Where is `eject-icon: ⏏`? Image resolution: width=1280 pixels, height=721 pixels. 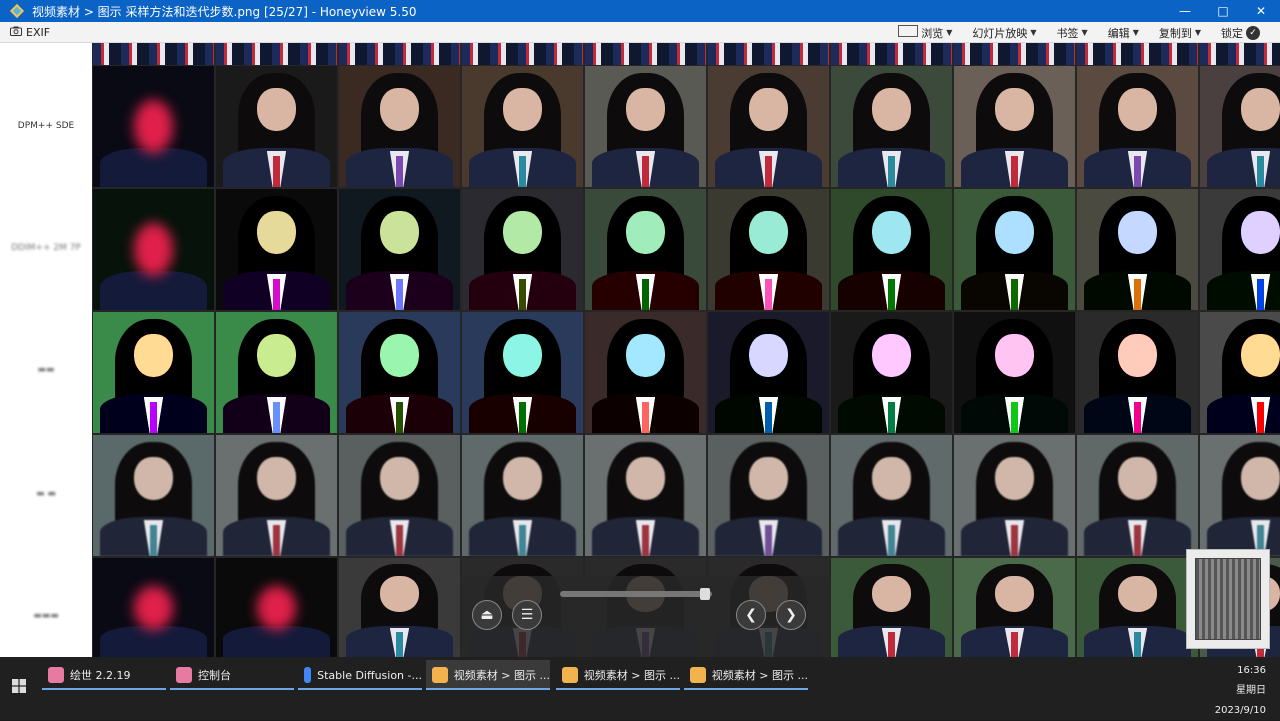 eject-icon: ⏏ is located at coordinates (487, 615).